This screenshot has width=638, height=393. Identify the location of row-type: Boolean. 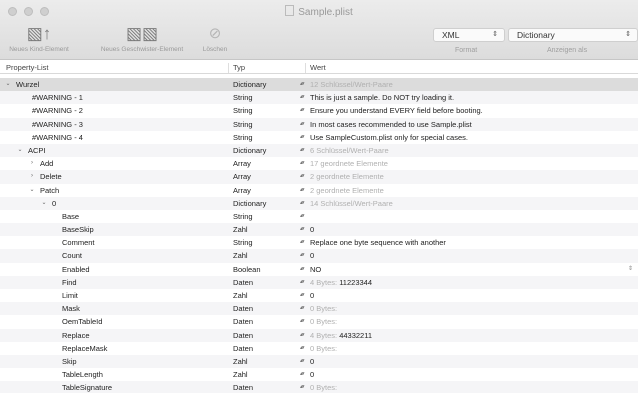
(247, 269).